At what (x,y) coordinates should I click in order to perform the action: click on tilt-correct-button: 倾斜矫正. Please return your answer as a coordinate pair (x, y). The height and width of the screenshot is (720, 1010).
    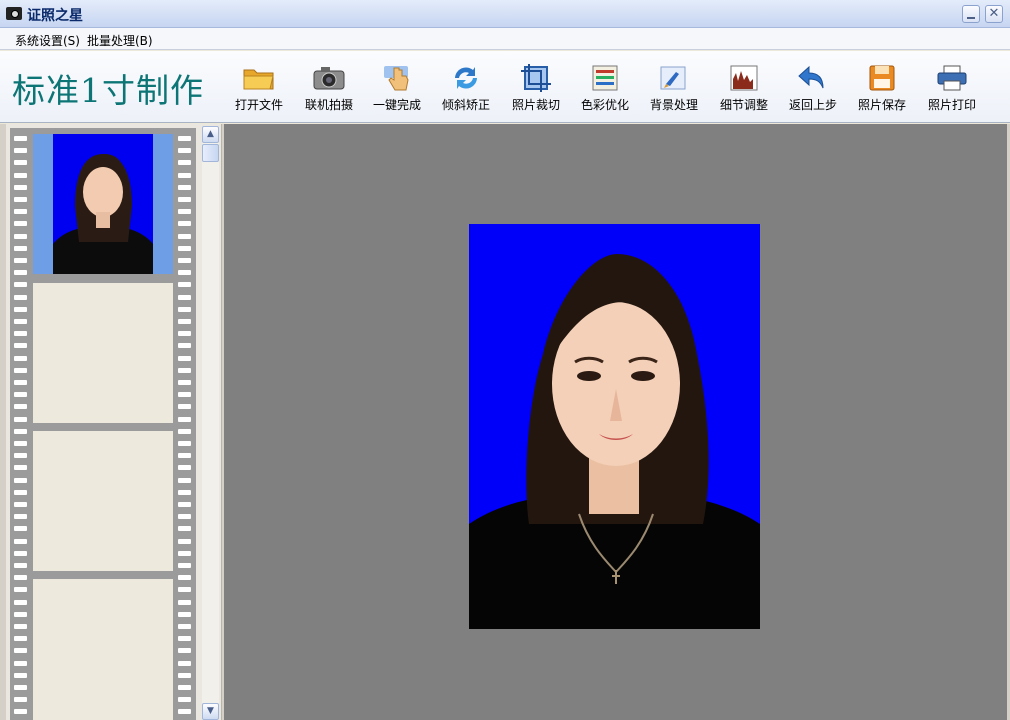
    Looking at the image, I should click on (466, 88).